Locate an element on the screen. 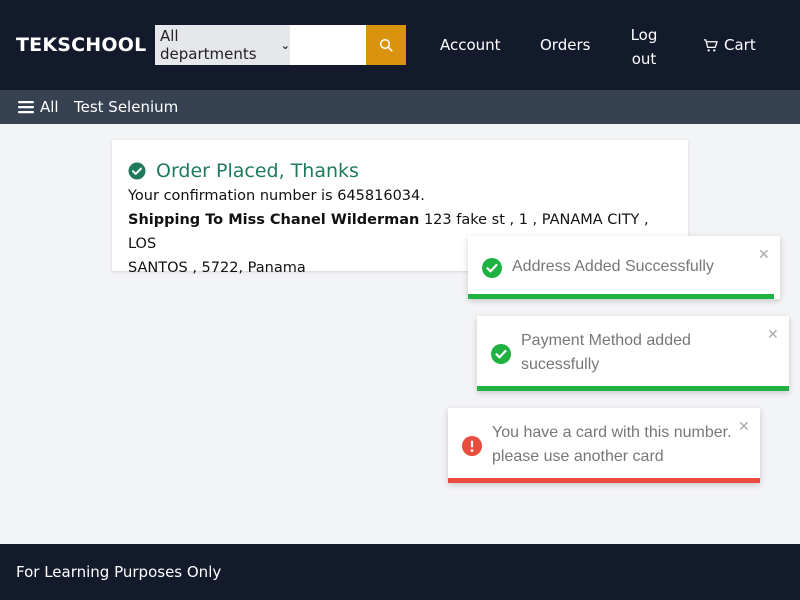  cart-label: Cart is located at coordinates (740, 45).